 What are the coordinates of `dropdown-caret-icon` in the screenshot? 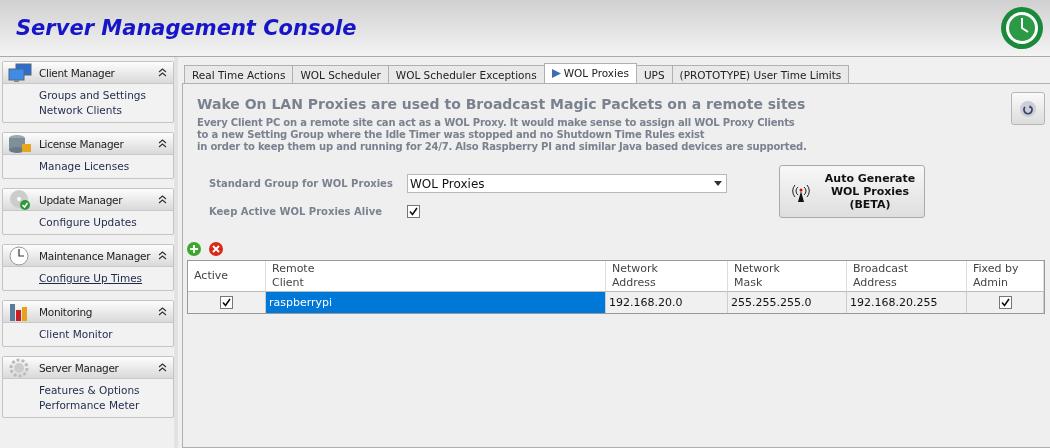 It's located at (718, 183).